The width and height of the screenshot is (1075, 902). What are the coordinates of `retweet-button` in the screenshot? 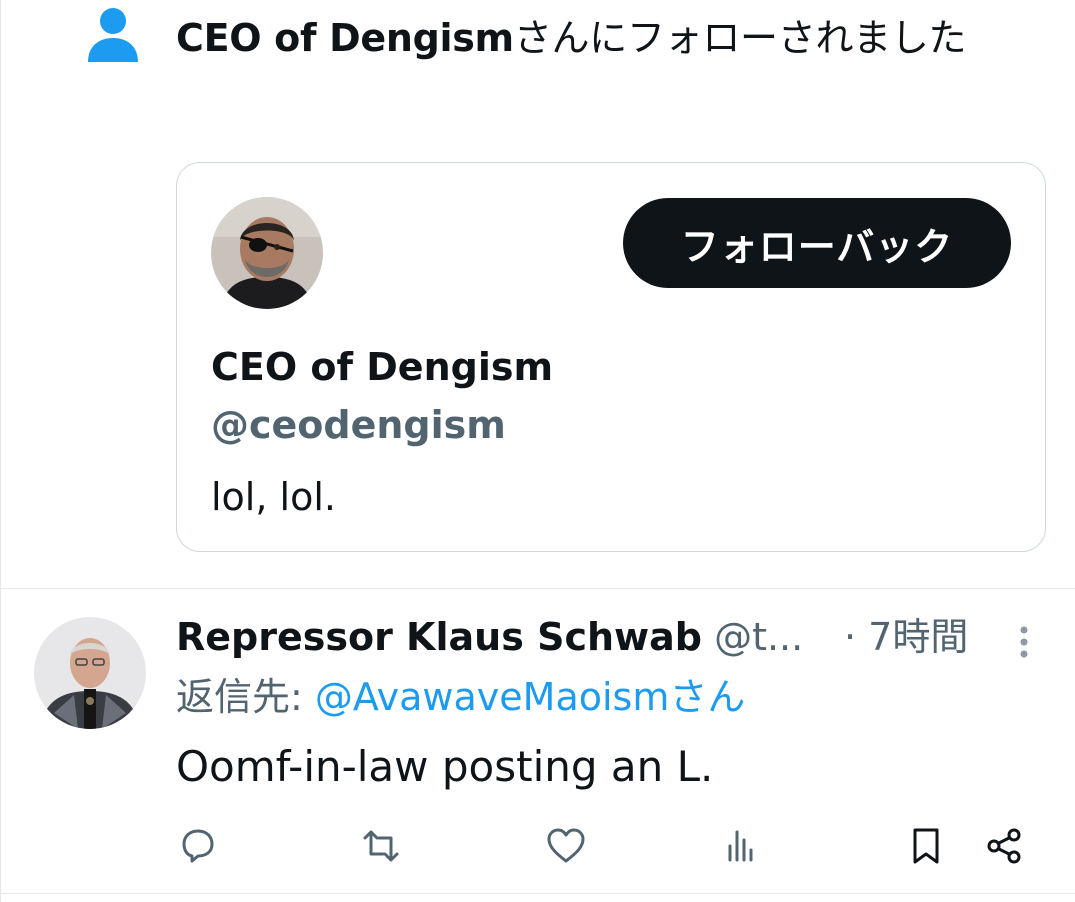 It's located at (381, 846).